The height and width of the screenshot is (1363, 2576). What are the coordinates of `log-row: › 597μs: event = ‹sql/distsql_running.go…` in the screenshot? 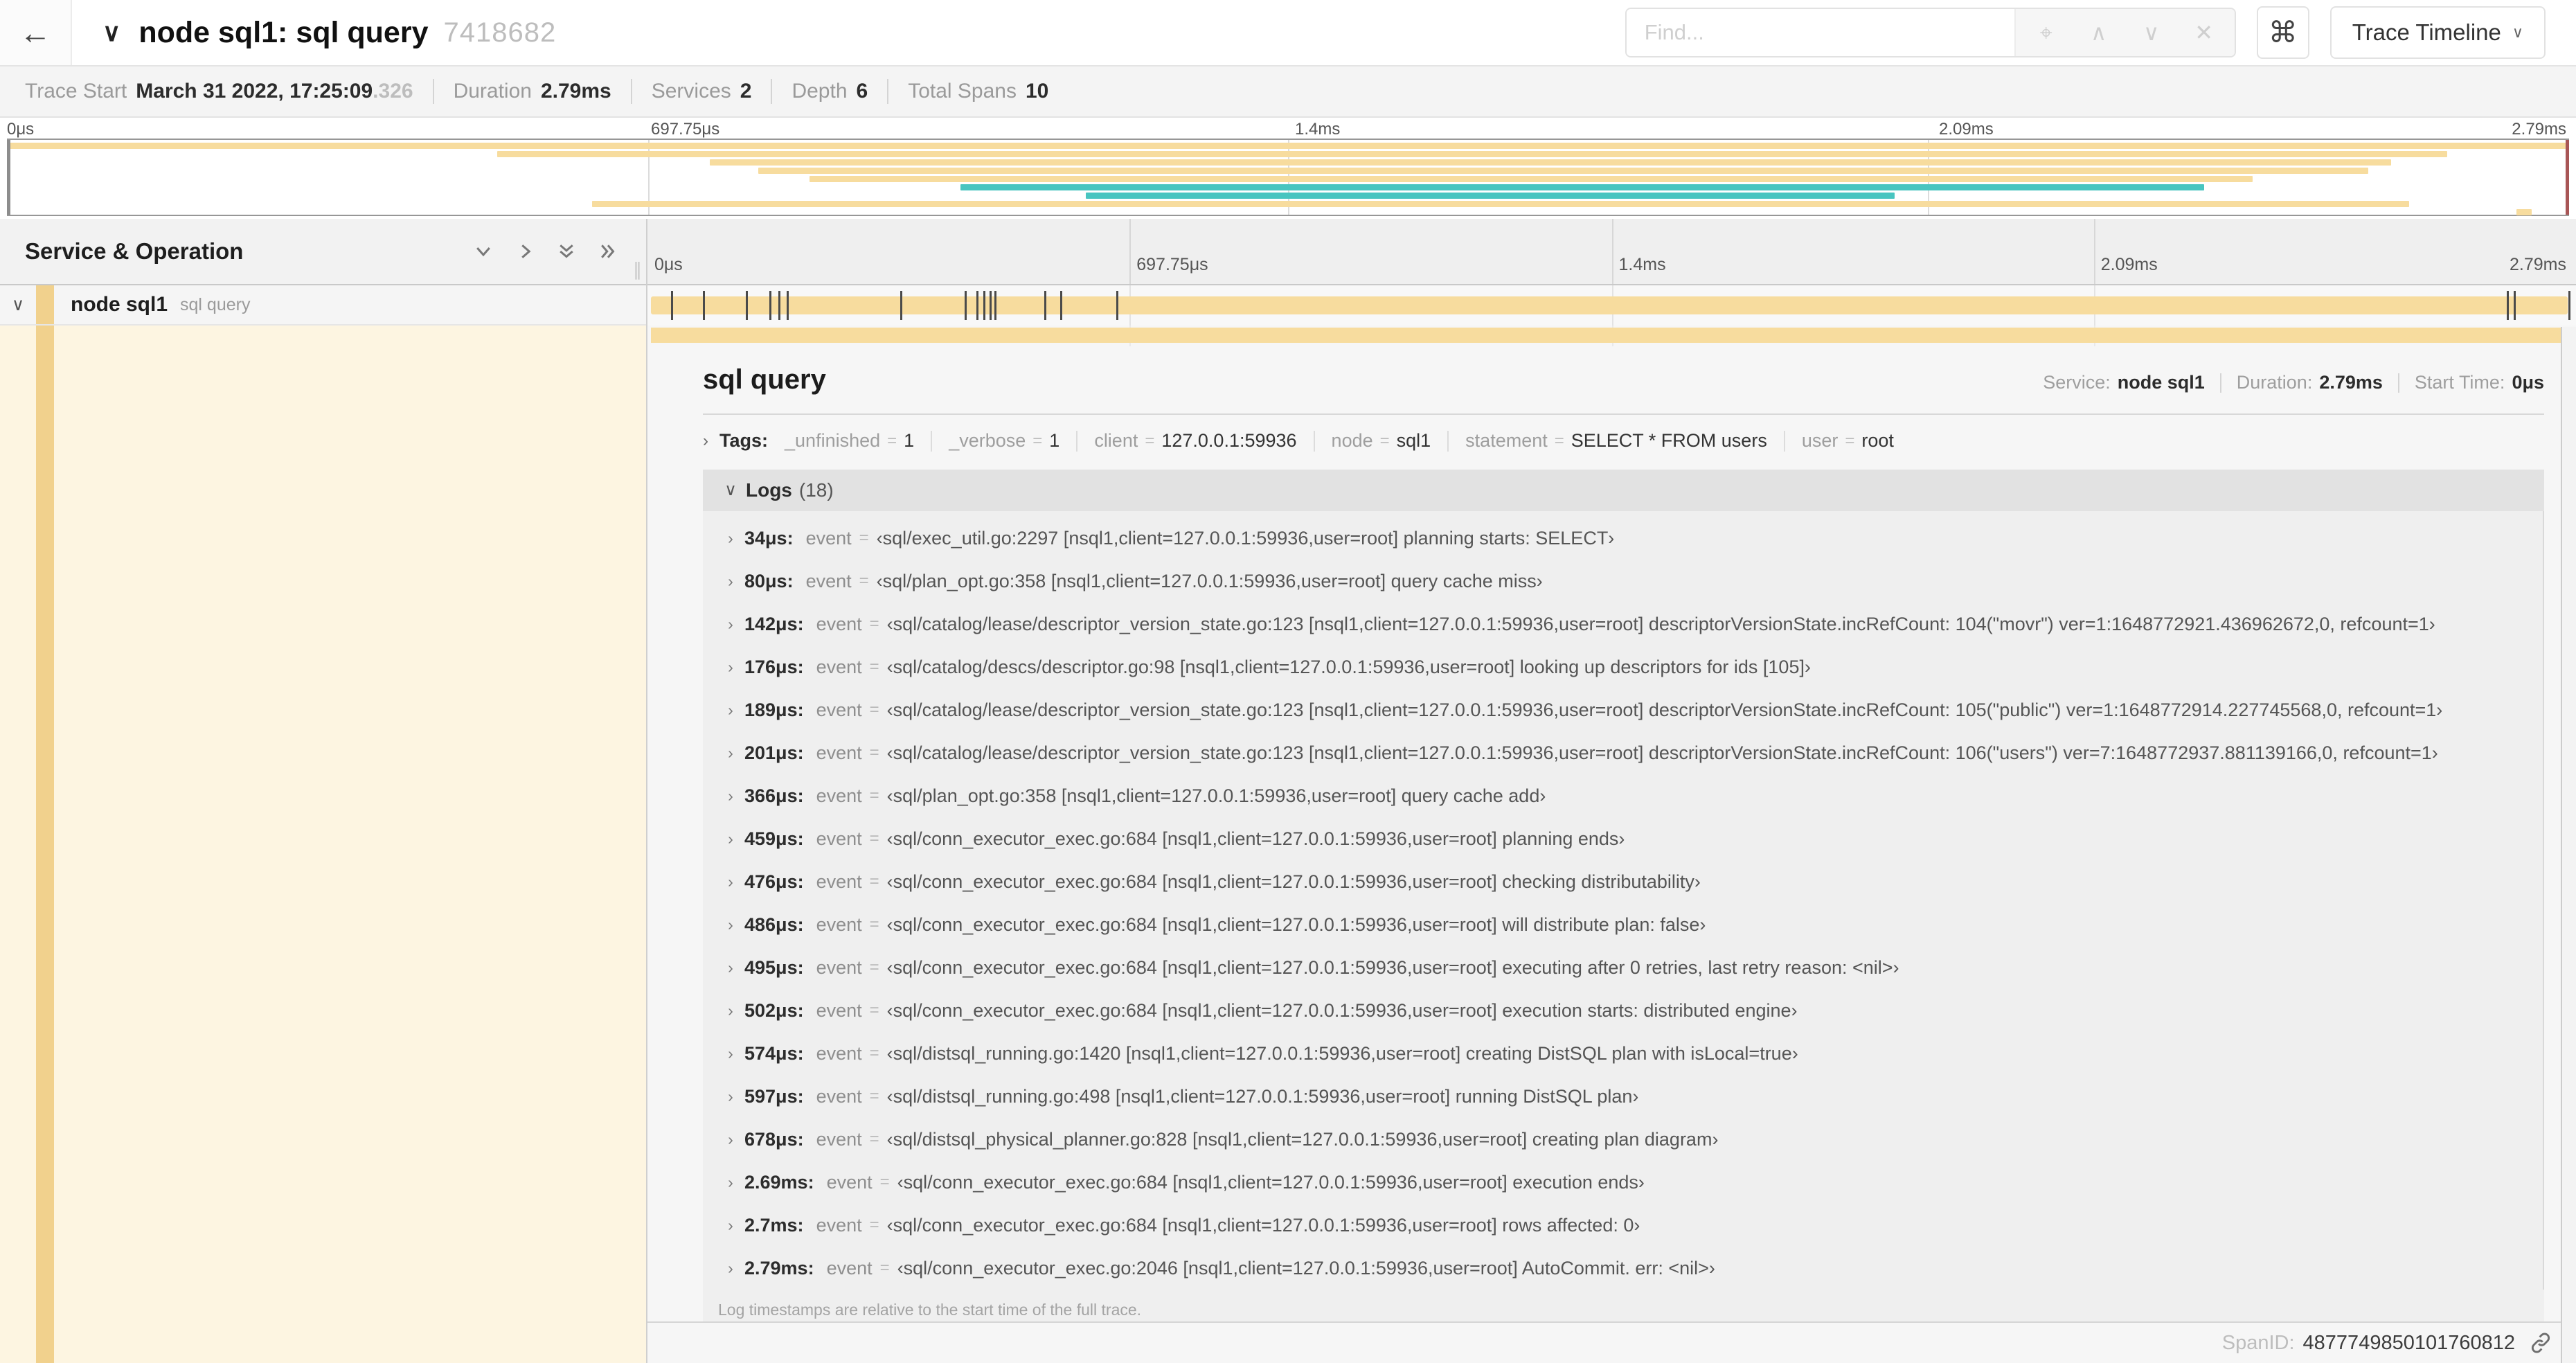 It's located at (1623, 1096).